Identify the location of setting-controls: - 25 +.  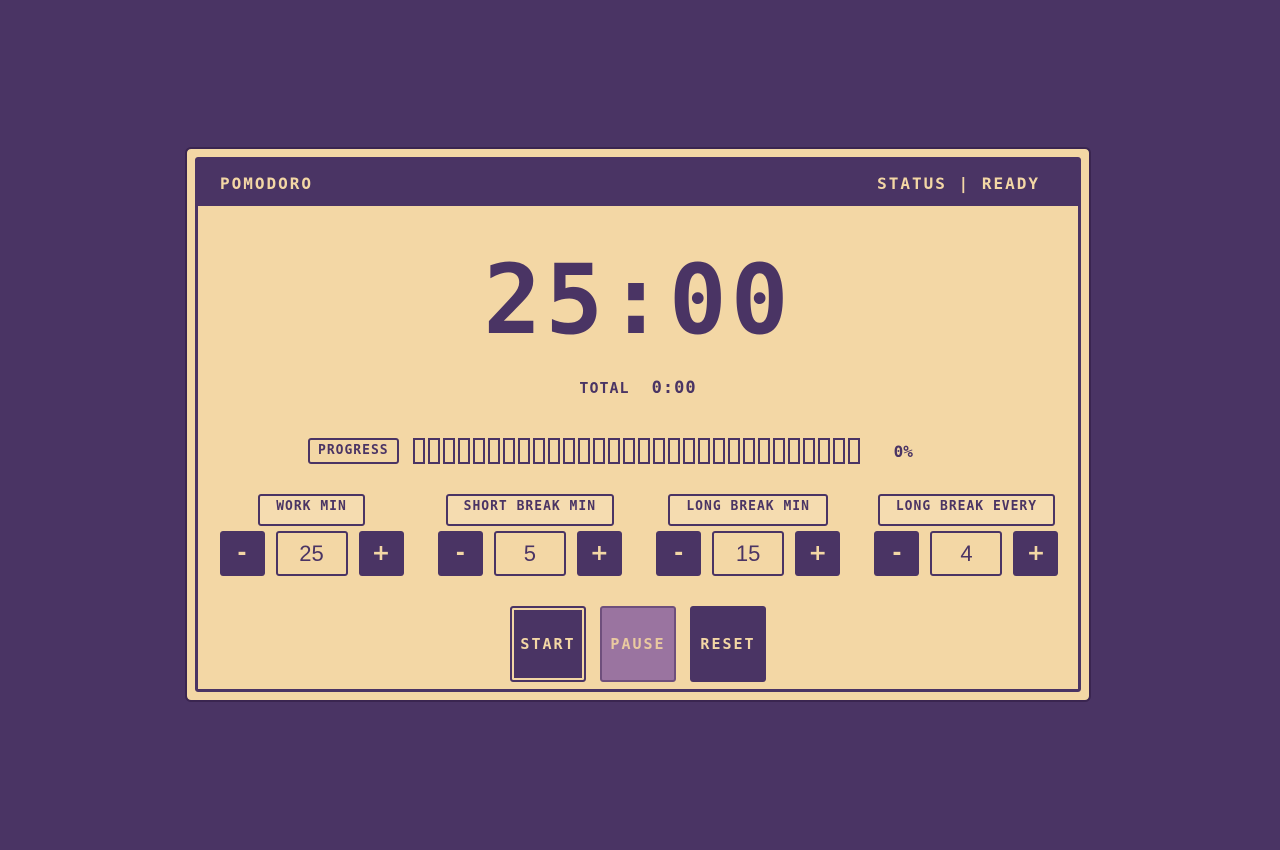
(311, 553).